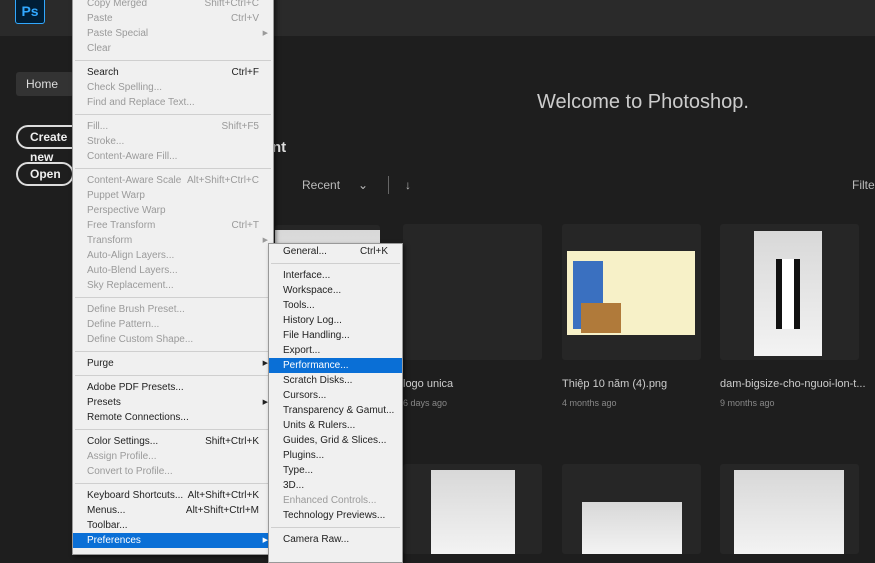 The image size is (875, 563). Describe the element at coordinates (637, 384) in the screenshot. I see `file-name: Thiệp 10 năm (4).png` at that location.